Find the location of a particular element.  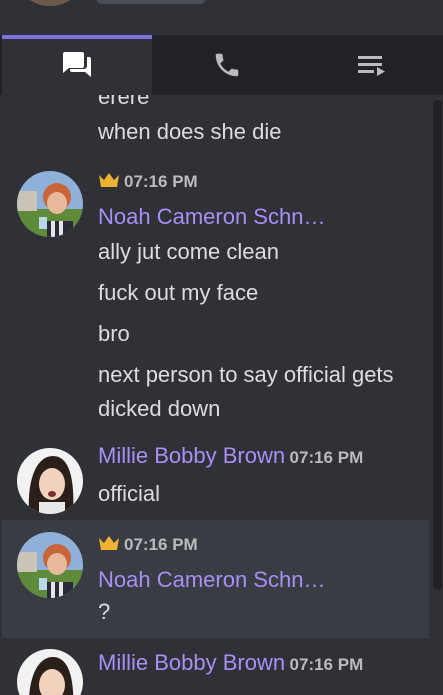

scrollbar is located at coordinates (437, 345).